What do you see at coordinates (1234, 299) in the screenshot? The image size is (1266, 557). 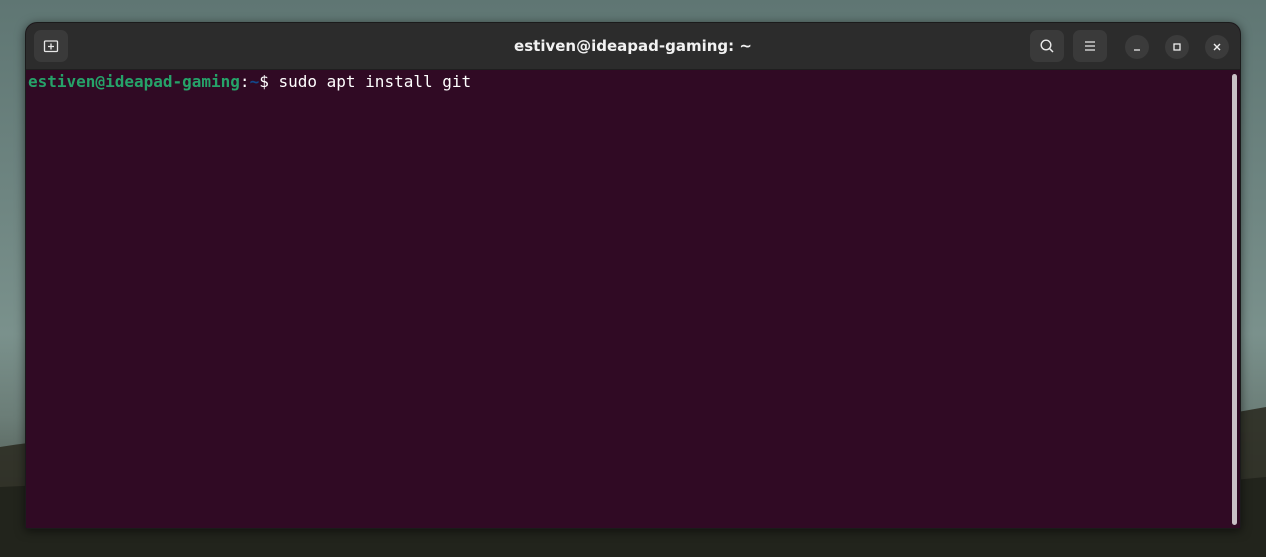 I see `scrollbar` at bounding box center [1234, 299].